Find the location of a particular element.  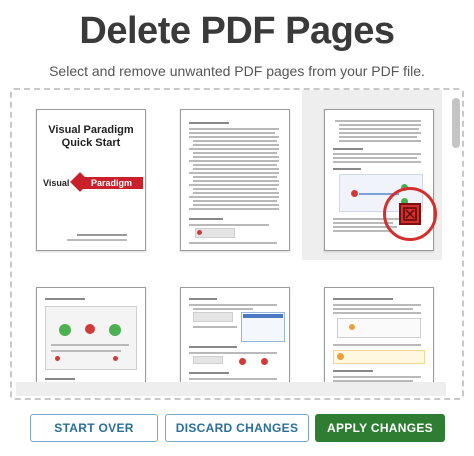

visual-paradigm-logo: Visual Paradigm is located at coordinates (93, 182).